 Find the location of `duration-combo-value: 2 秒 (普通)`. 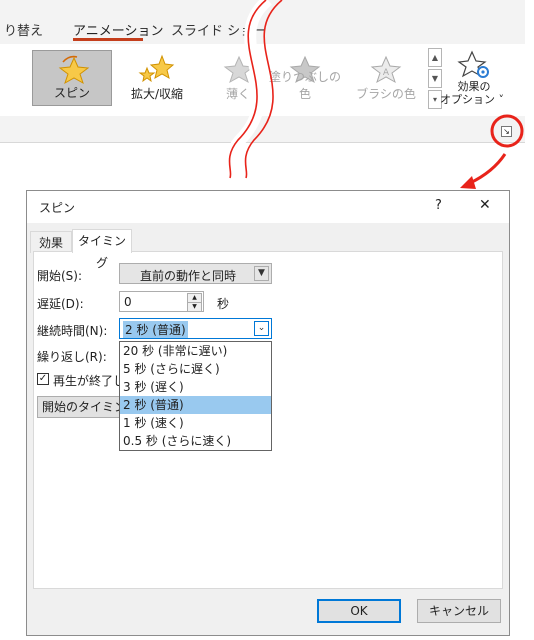

duration-combo-value: 2 秒 (普通) is located at coordinates (155, 329).